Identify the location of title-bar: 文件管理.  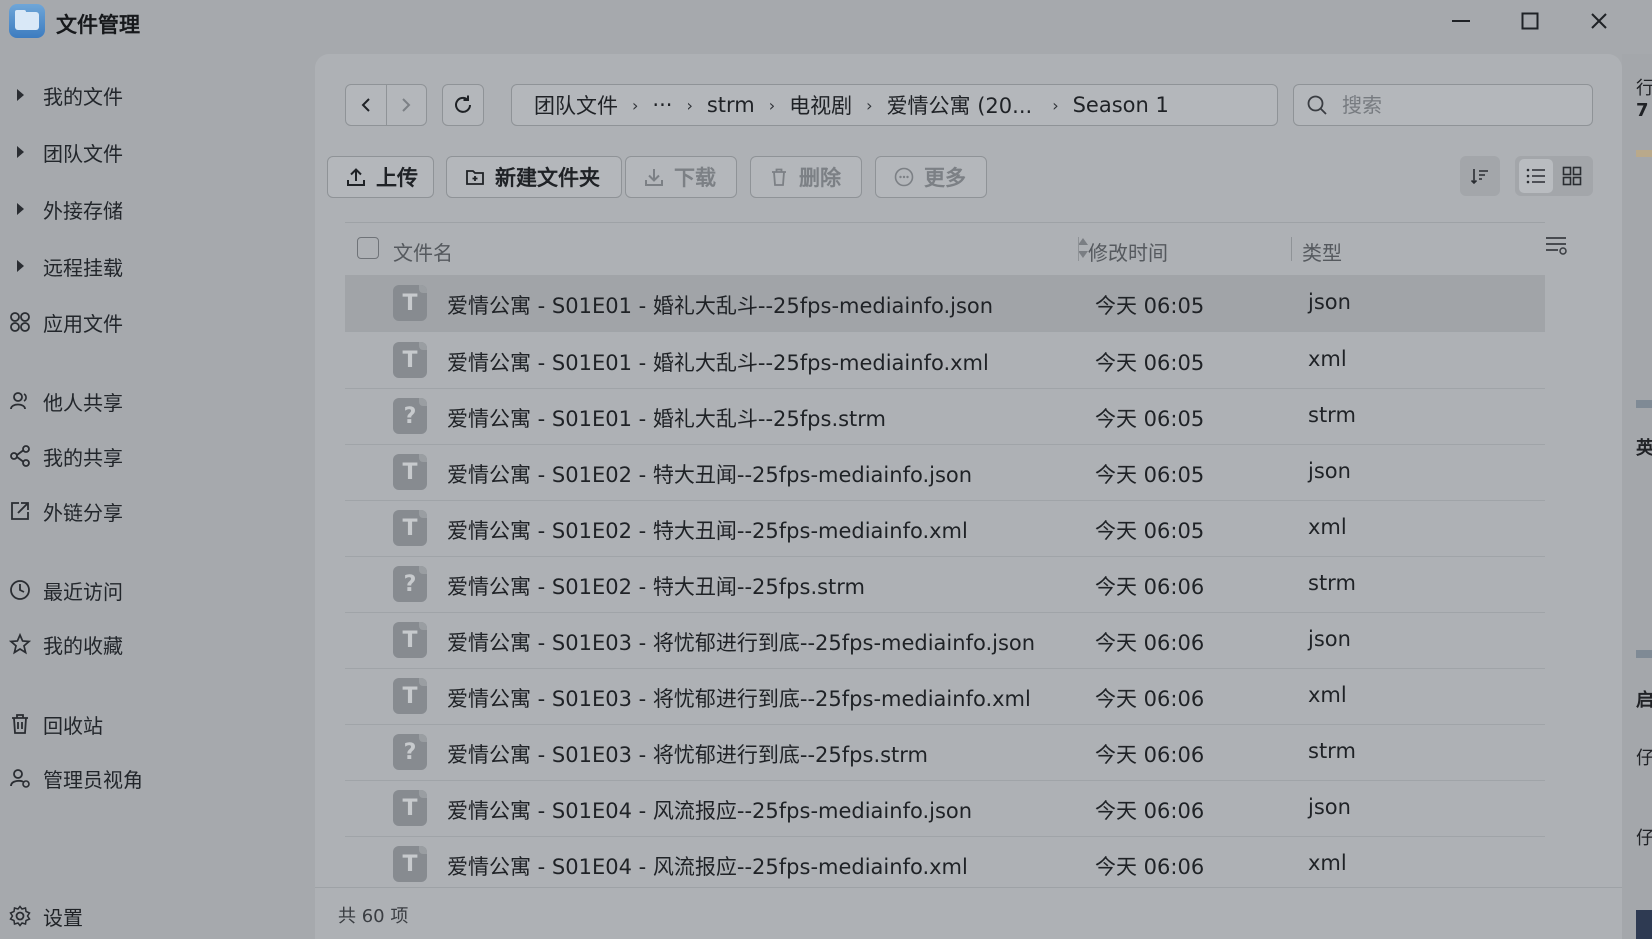
(810, 23).